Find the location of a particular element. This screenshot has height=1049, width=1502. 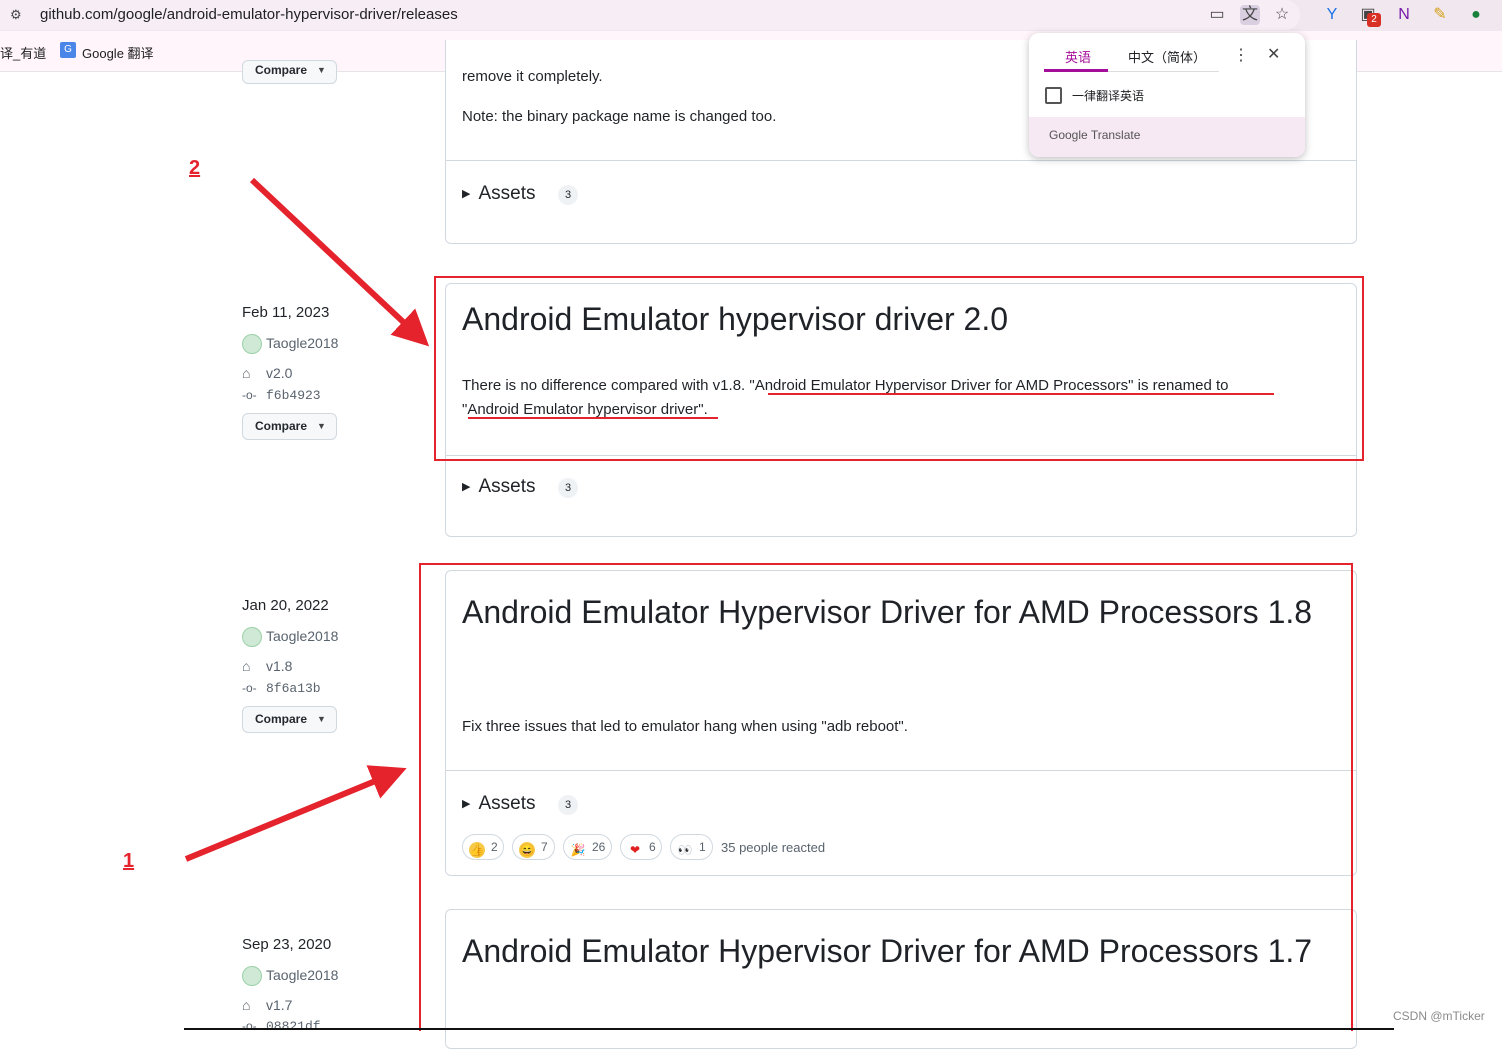

watermark: CSDN @mTicker is located at coordinates (1439, 1016).